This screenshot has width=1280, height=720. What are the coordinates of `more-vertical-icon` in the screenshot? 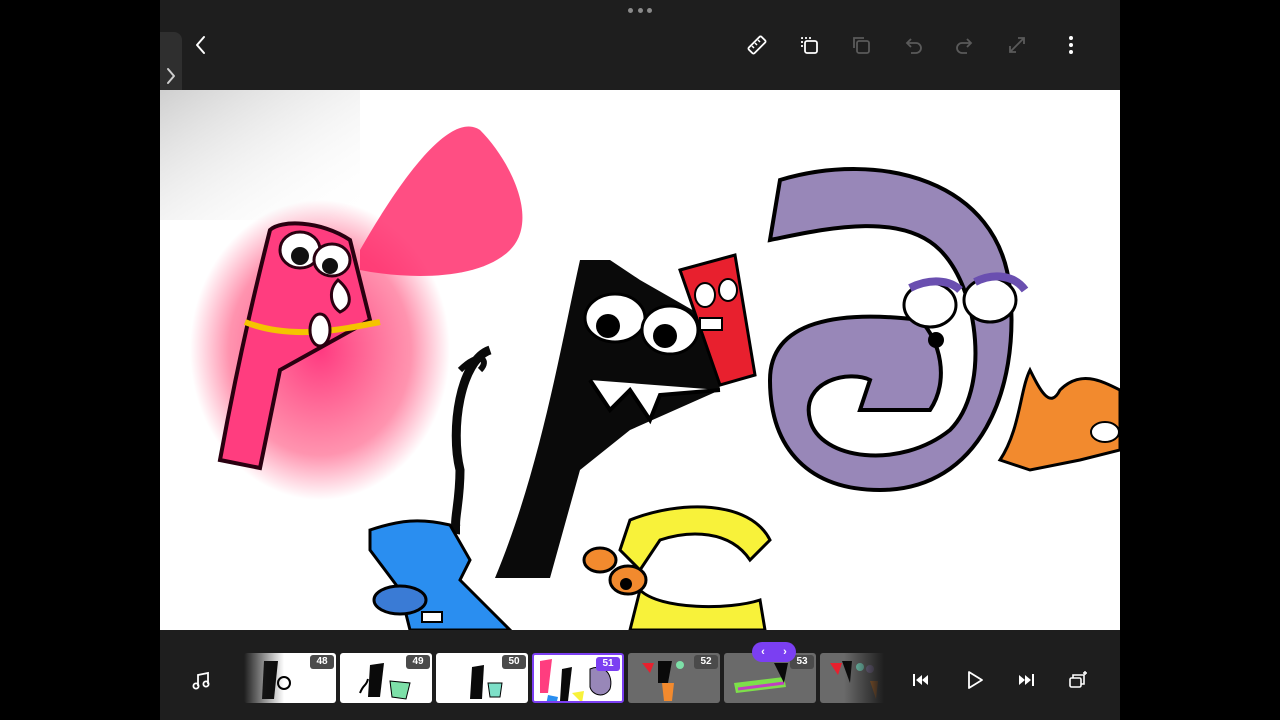 It's located at (1071, 45).